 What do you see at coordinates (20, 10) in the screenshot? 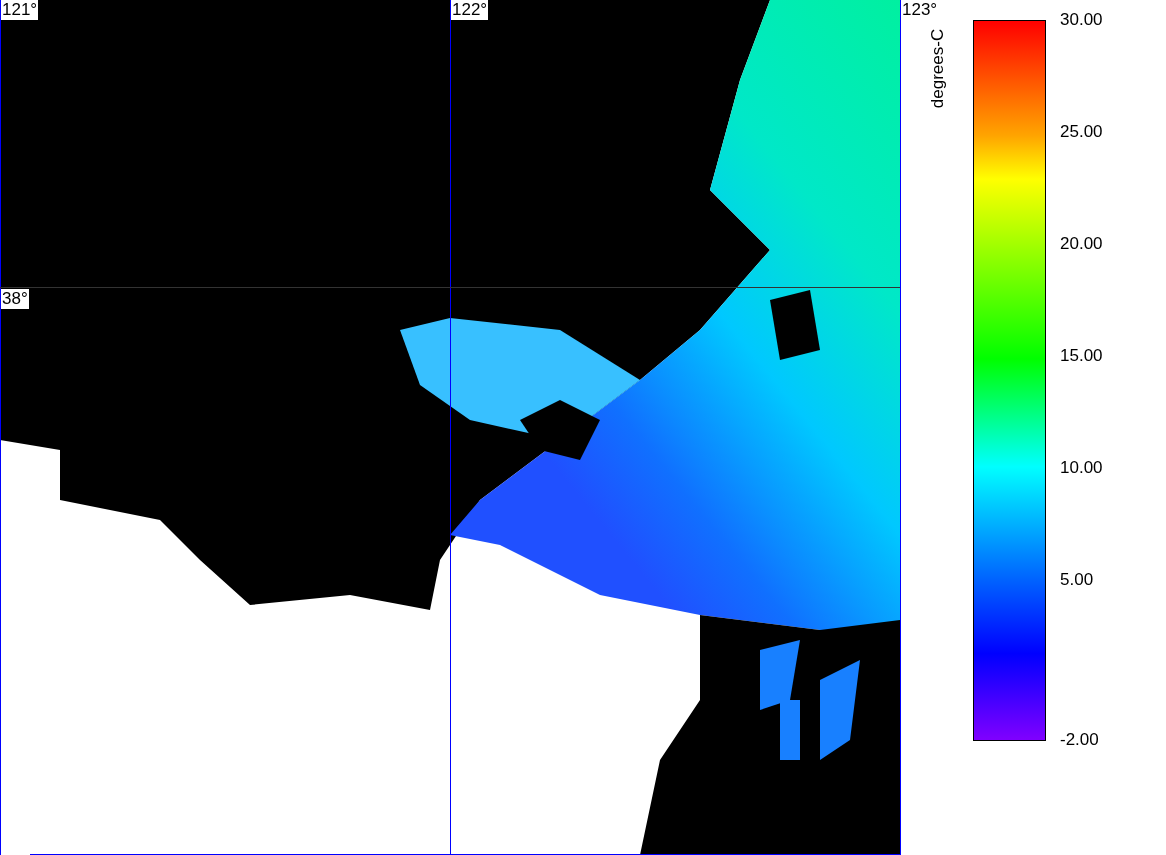
I see `longitude-label: 121°` at bounding box center [20, 10].